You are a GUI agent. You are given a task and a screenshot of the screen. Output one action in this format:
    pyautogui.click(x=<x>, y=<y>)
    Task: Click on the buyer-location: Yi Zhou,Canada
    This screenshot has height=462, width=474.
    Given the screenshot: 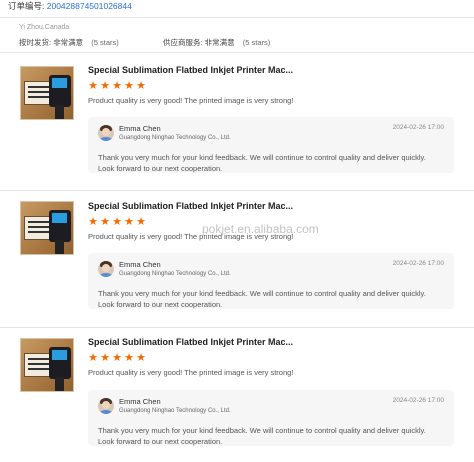 What is the action you would take?
    pyautogui.click(x=44, y=27)
    